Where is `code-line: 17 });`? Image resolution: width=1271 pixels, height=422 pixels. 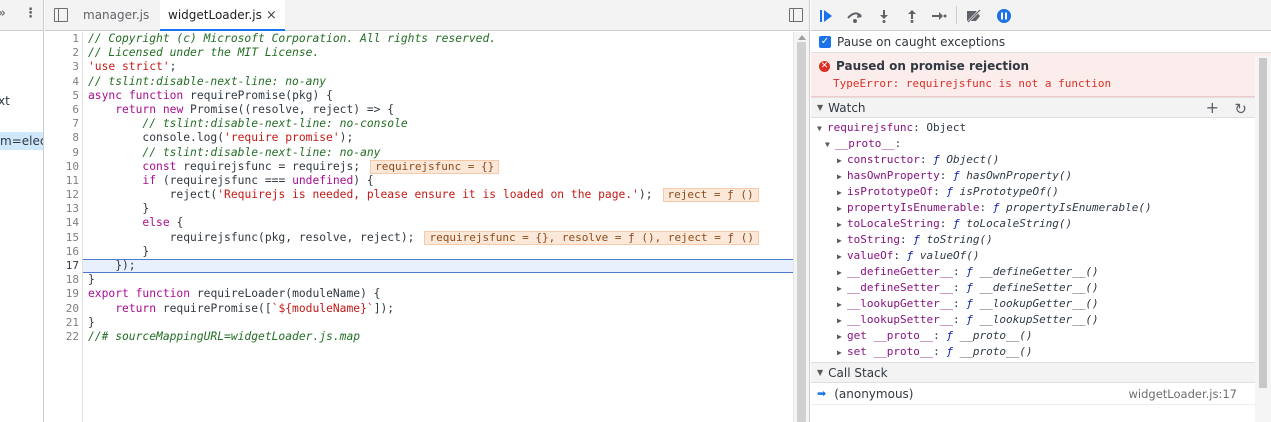 code-line: 17 }); is located at coordinates (429, 266).